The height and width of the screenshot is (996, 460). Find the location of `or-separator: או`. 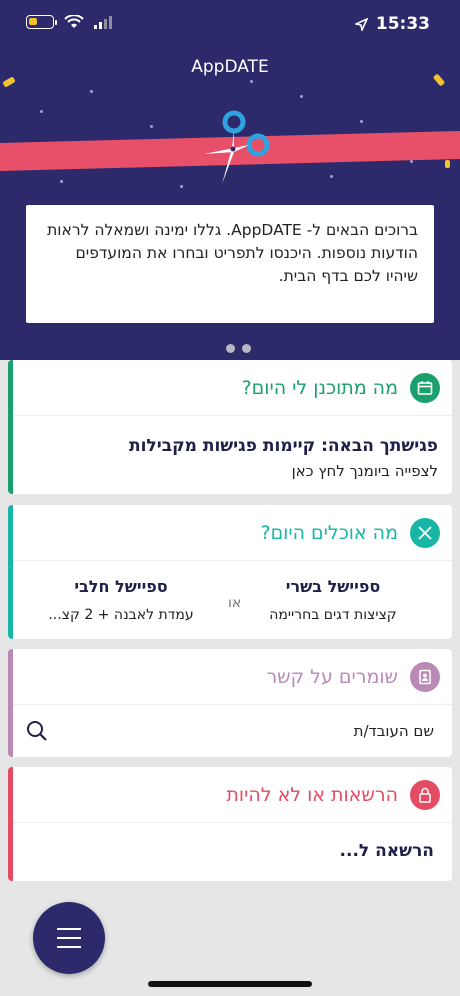

or-separator: או is located at coordinates (235, 603).